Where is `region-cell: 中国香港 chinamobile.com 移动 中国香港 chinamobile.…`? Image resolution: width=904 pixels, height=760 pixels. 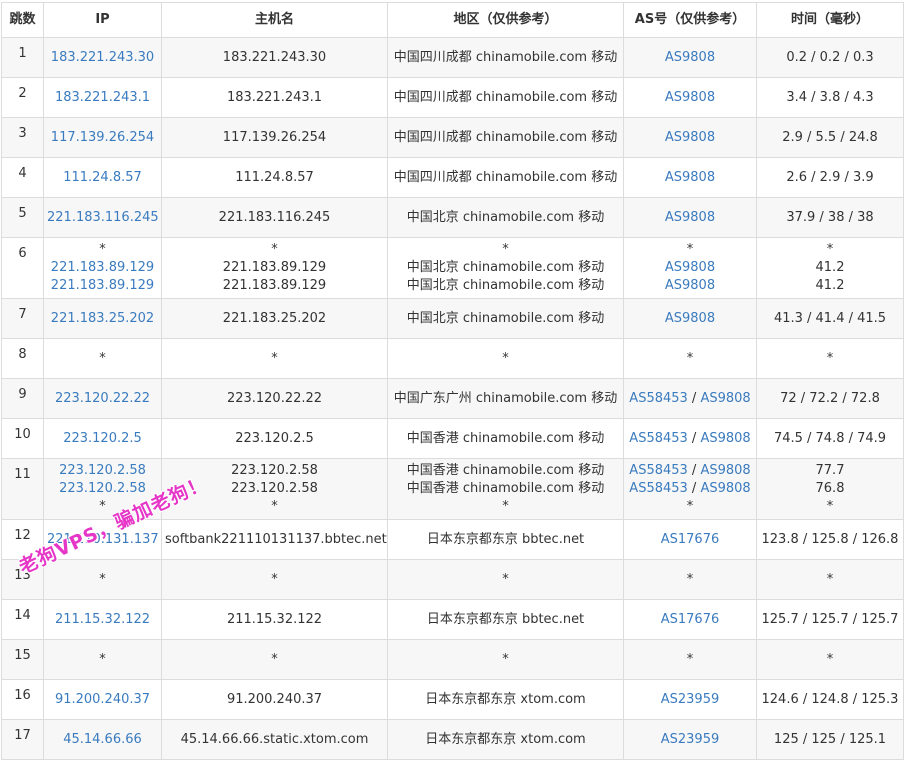 region-cell: 中国香港 chinamobile.com 移动 中国香港 chinamobile.… is located at coordinates (505, 489).